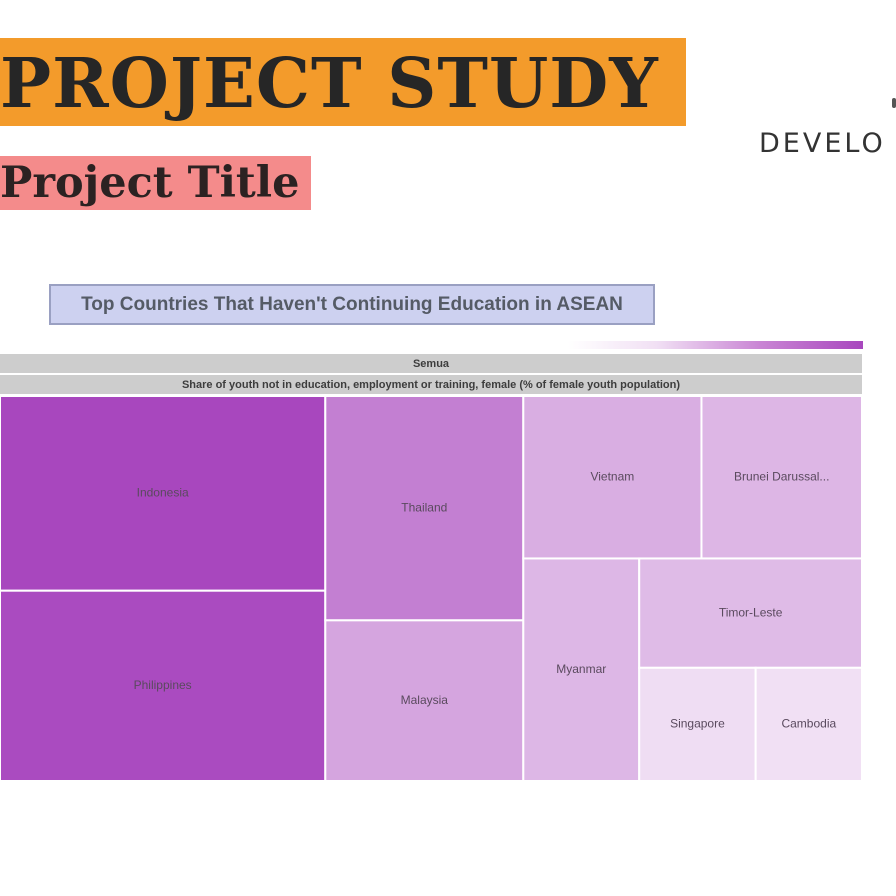  I want to click on tile-label-thailand: Thailand, so click(424, 507).